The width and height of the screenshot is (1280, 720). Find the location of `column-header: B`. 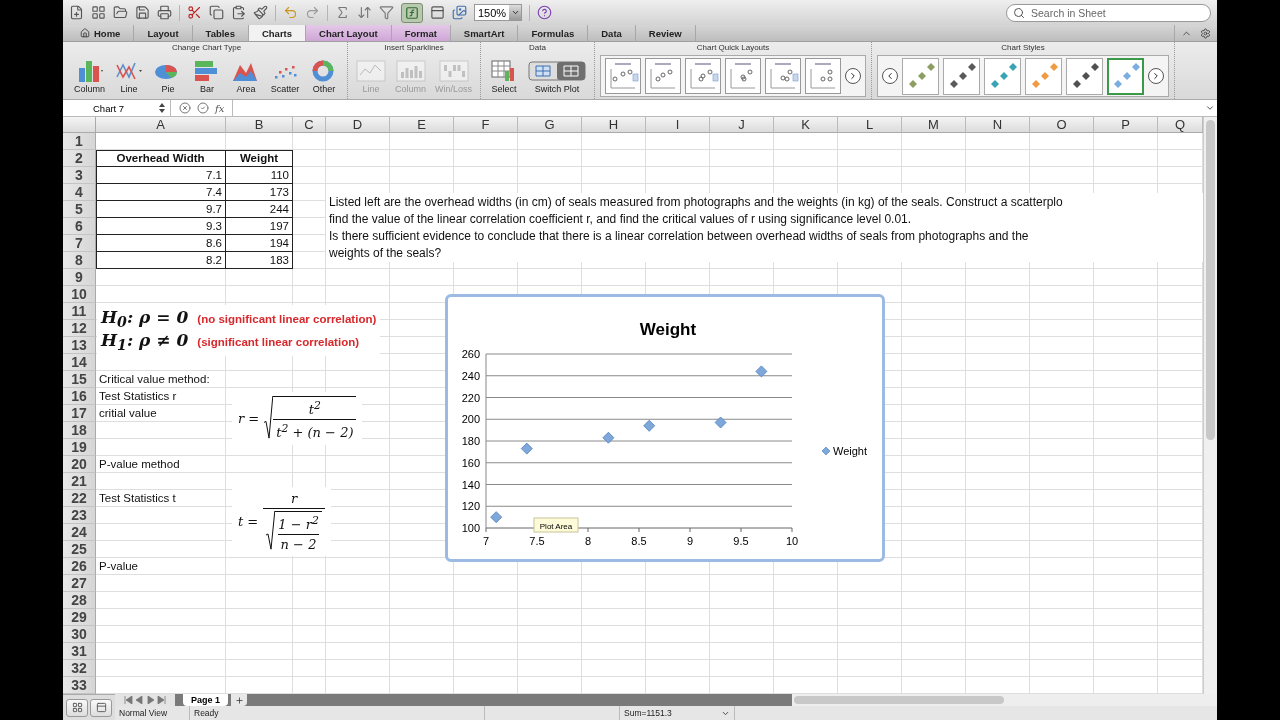

column-header: B is located at coordinates (259, 125).